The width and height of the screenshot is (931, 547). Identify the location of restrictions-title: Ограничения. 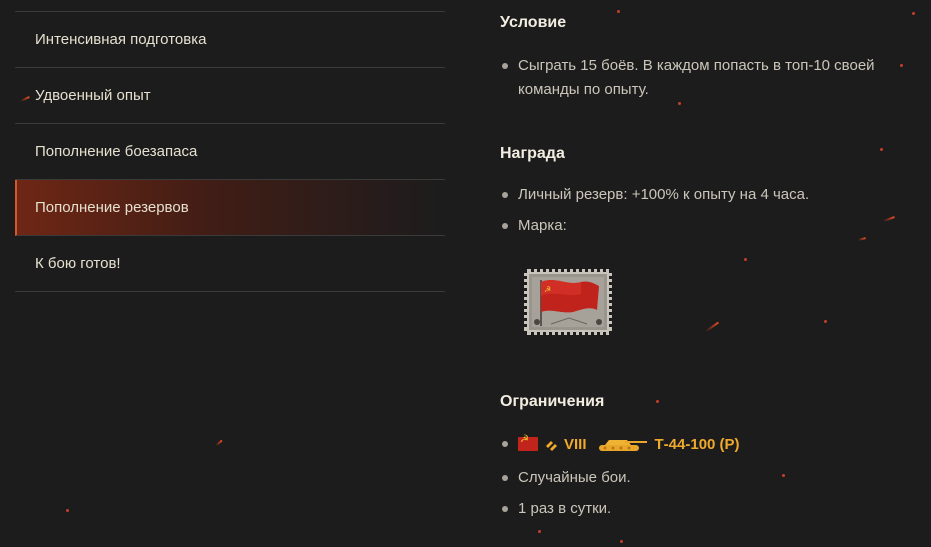
(552, 401).